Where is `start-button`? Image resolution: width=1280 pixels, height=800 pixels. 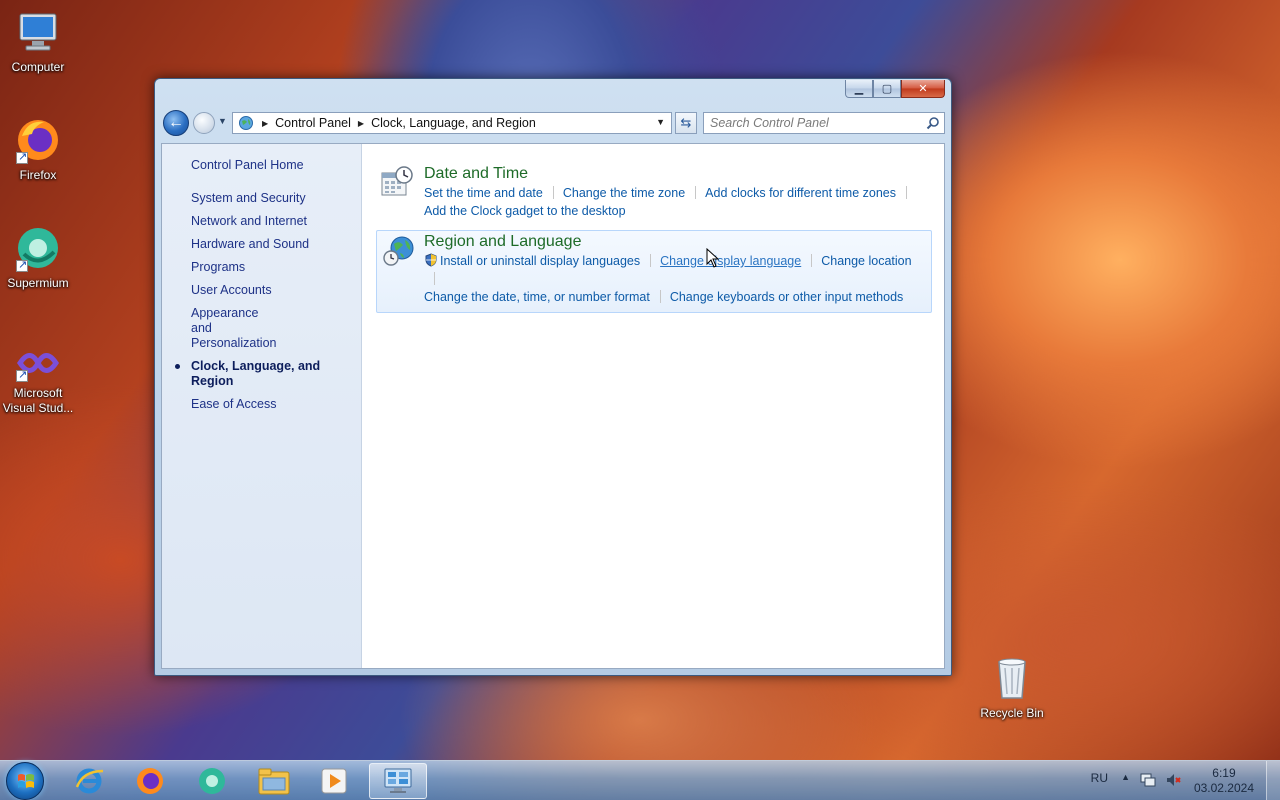
start-button is located at coordinates (25, 781).